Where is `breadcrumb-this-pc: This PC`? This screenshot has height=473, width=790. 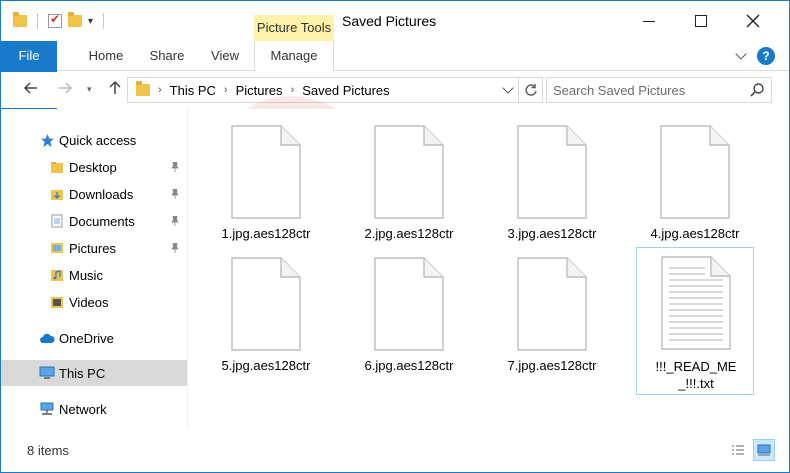
breadcrumb-this-pc: This PC is located at coordinates (193, 90).